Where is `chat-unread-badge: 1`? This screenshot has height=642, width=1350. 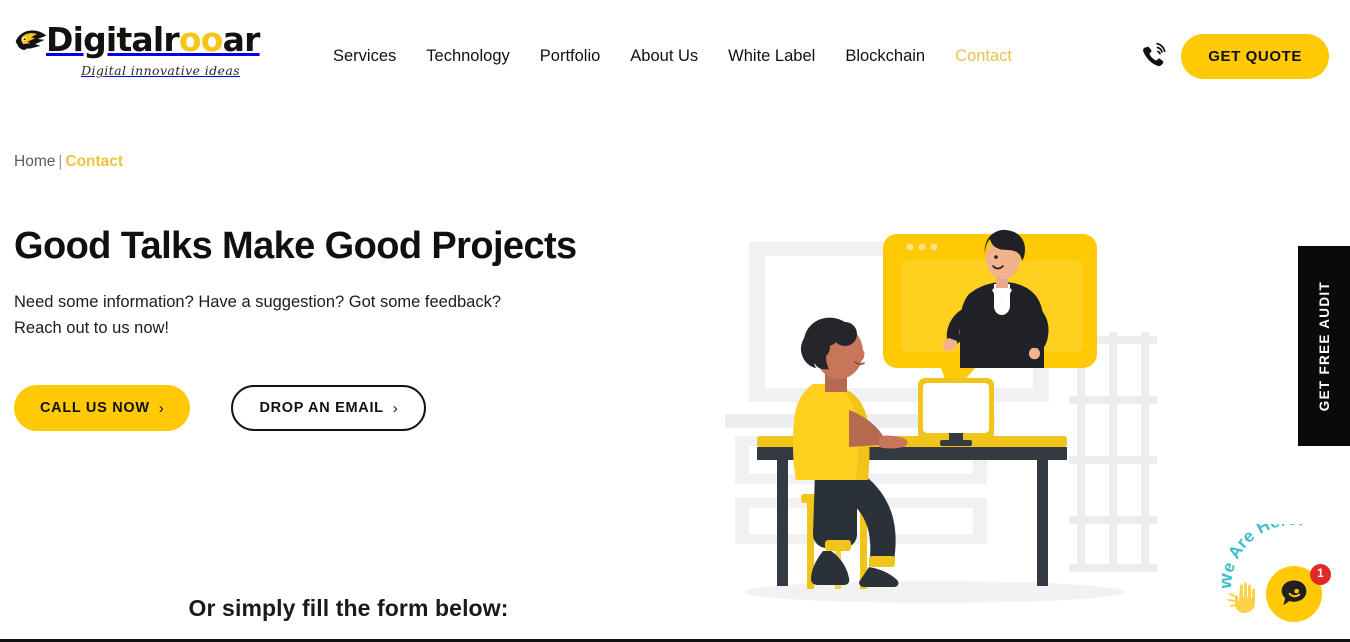 chat-unread-badge: 1 is located at coordinates (1320, 574).